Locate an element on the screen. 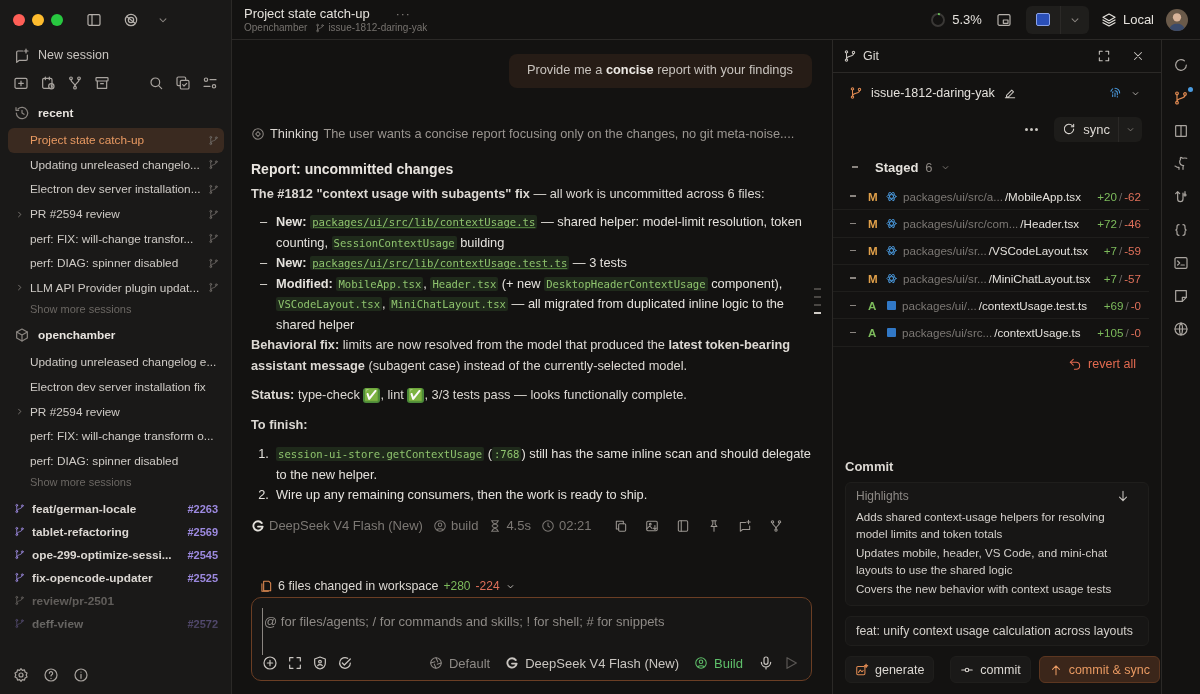 The image size is (1200, 694). branch-item: feat/german-locale #2263 is located at coordinates (115, 509).